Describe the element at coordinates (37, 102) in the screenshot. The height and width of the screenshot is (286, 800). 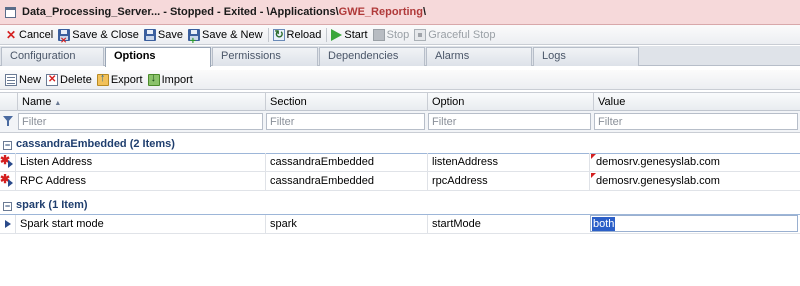
I see `column-name-label: Name` at that location.